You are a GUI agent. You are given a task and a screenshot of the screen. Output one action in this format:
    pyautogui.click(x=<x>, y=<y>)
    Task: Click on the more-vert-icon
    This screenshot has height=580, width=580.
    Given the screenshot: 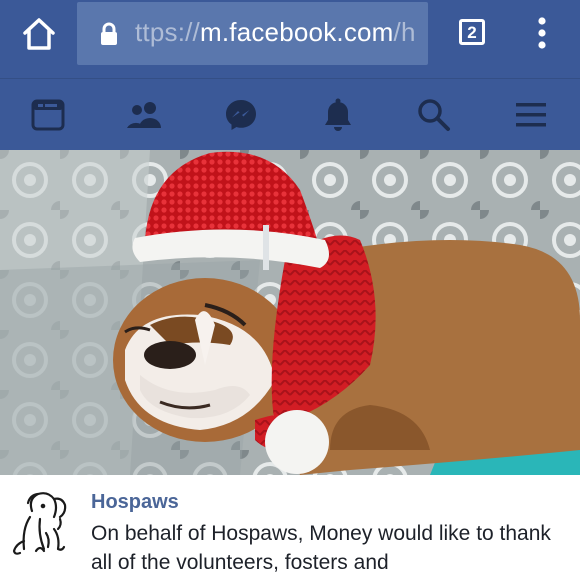 What is the action you would take?
    pyautogui.click(x=542, y=33)
    